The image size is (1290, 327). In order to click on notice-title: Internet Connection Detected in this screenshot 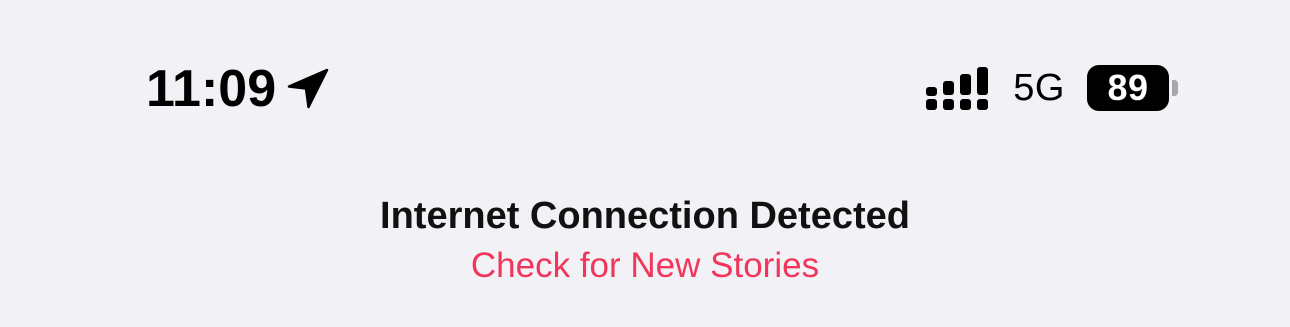, I will do `click(645, 216)`.